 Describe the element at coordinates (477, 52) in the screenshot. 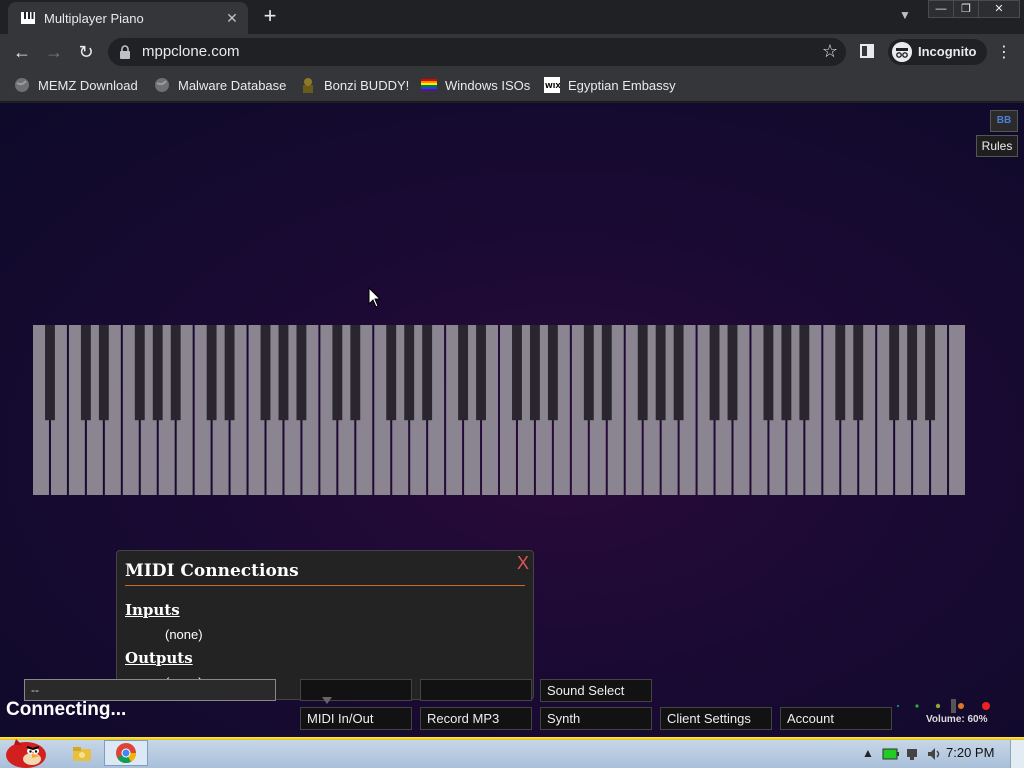

I see `address-bar: mppclone.com ☆` at that location.